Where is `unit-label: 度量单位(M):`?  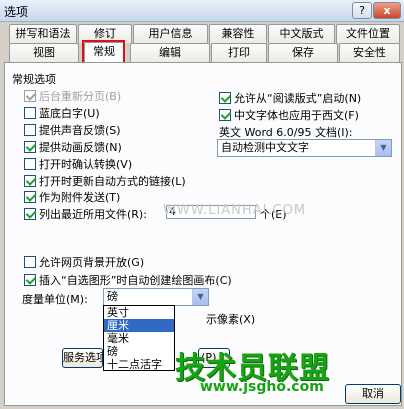 unit-label: 度量单位(M): is located at coordinates (55, 299).